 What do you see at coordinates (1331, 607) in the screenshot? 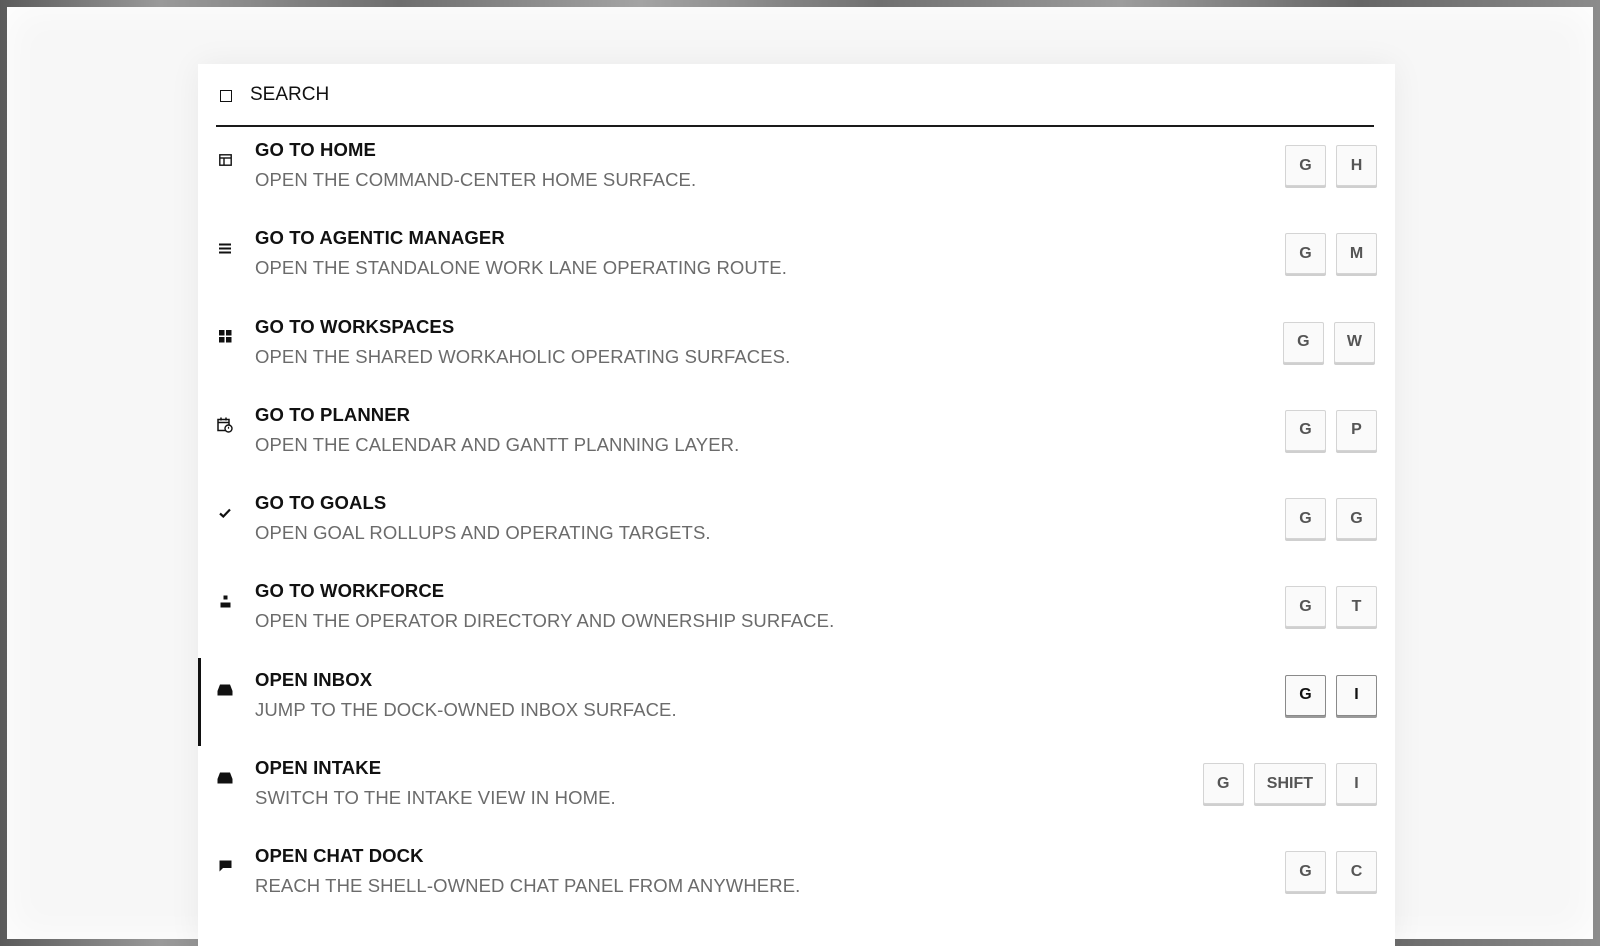
I see `shortcut-keys: G T` at bounding box center [1331, 607].